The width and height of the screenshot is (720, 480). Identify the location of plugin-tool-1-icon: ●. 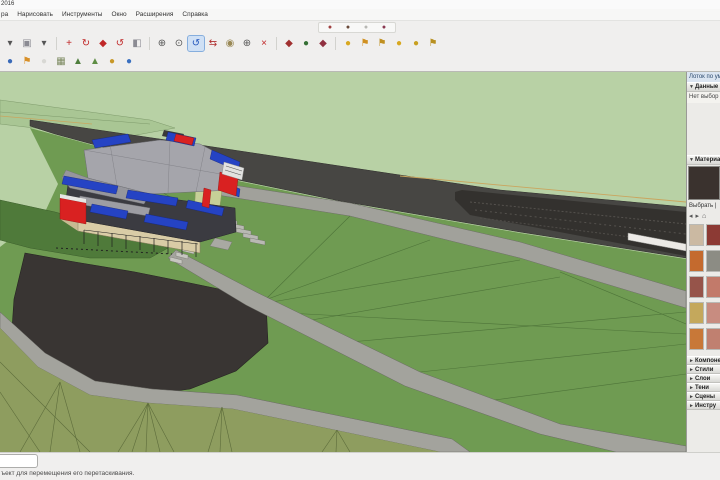
(330, 27).